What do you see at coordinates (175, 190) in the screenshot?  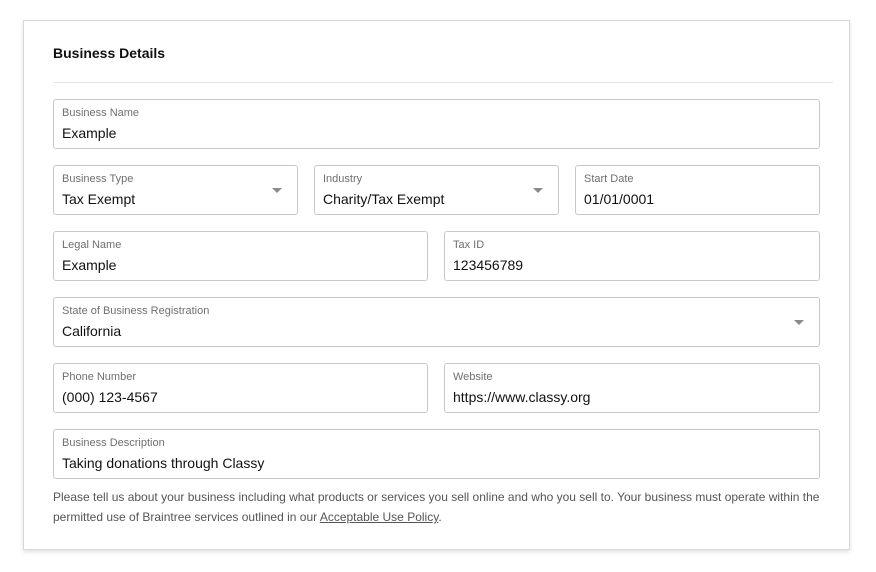 I see `business-type-select: Business Type Tax Exempt` at bounding box center [175, 190].